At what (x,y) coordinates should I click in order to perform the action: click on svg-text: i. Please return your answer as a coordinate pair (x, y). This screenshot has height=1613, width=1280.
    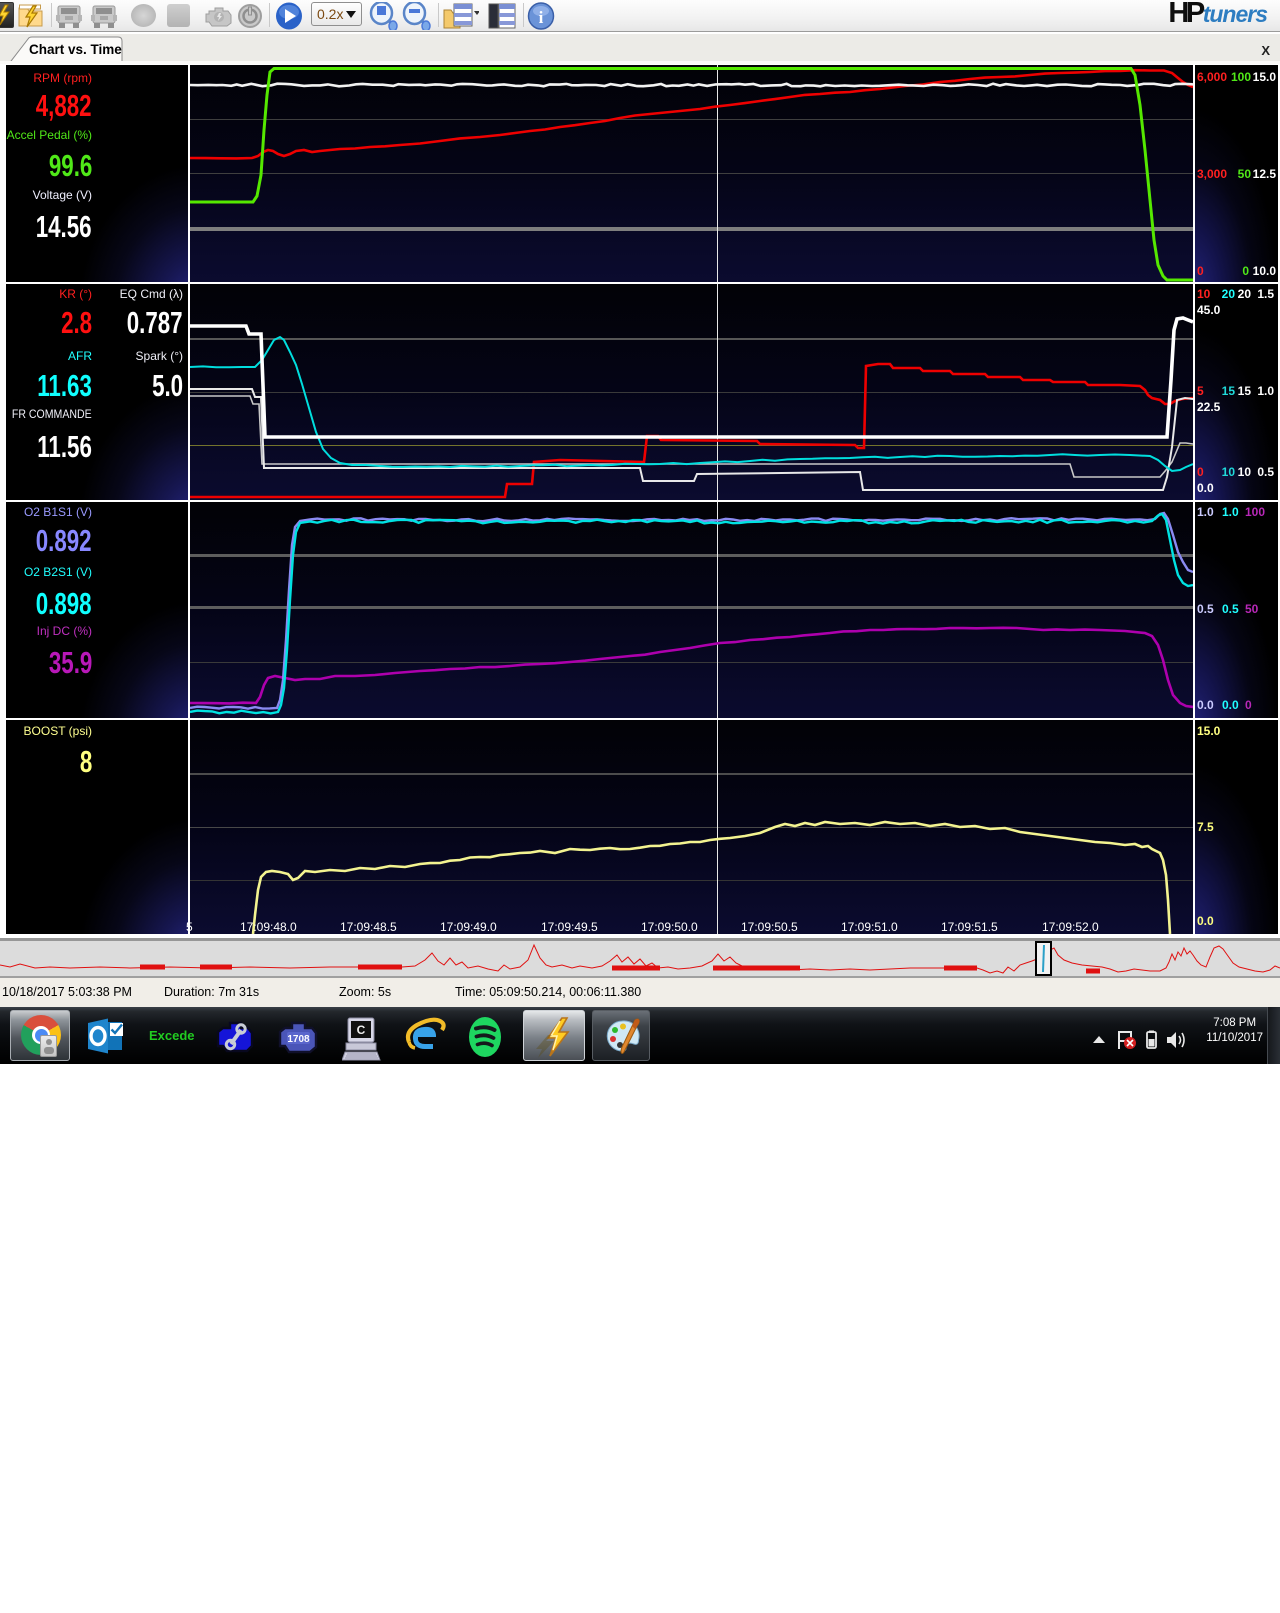
    Looking at the image, I should click on (541, 17).